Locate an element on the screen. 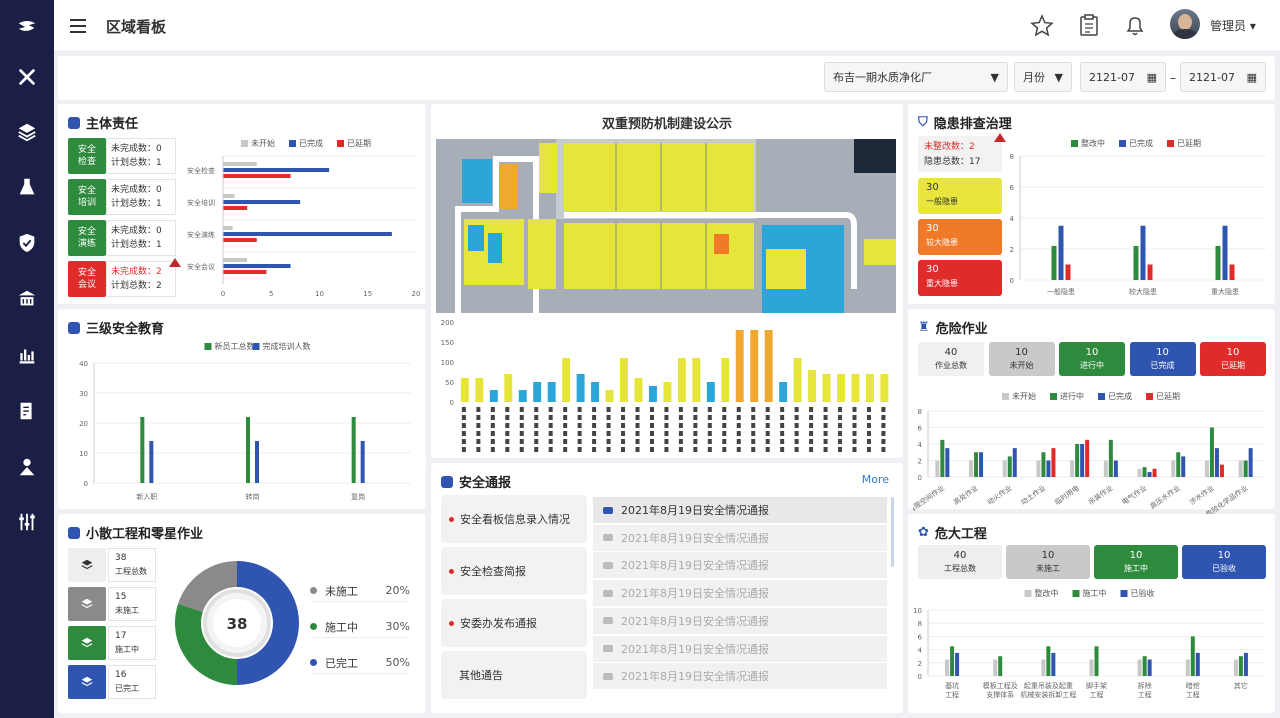  danger-work-tile: 10 已延期 is located at coordinates (1233, 359).